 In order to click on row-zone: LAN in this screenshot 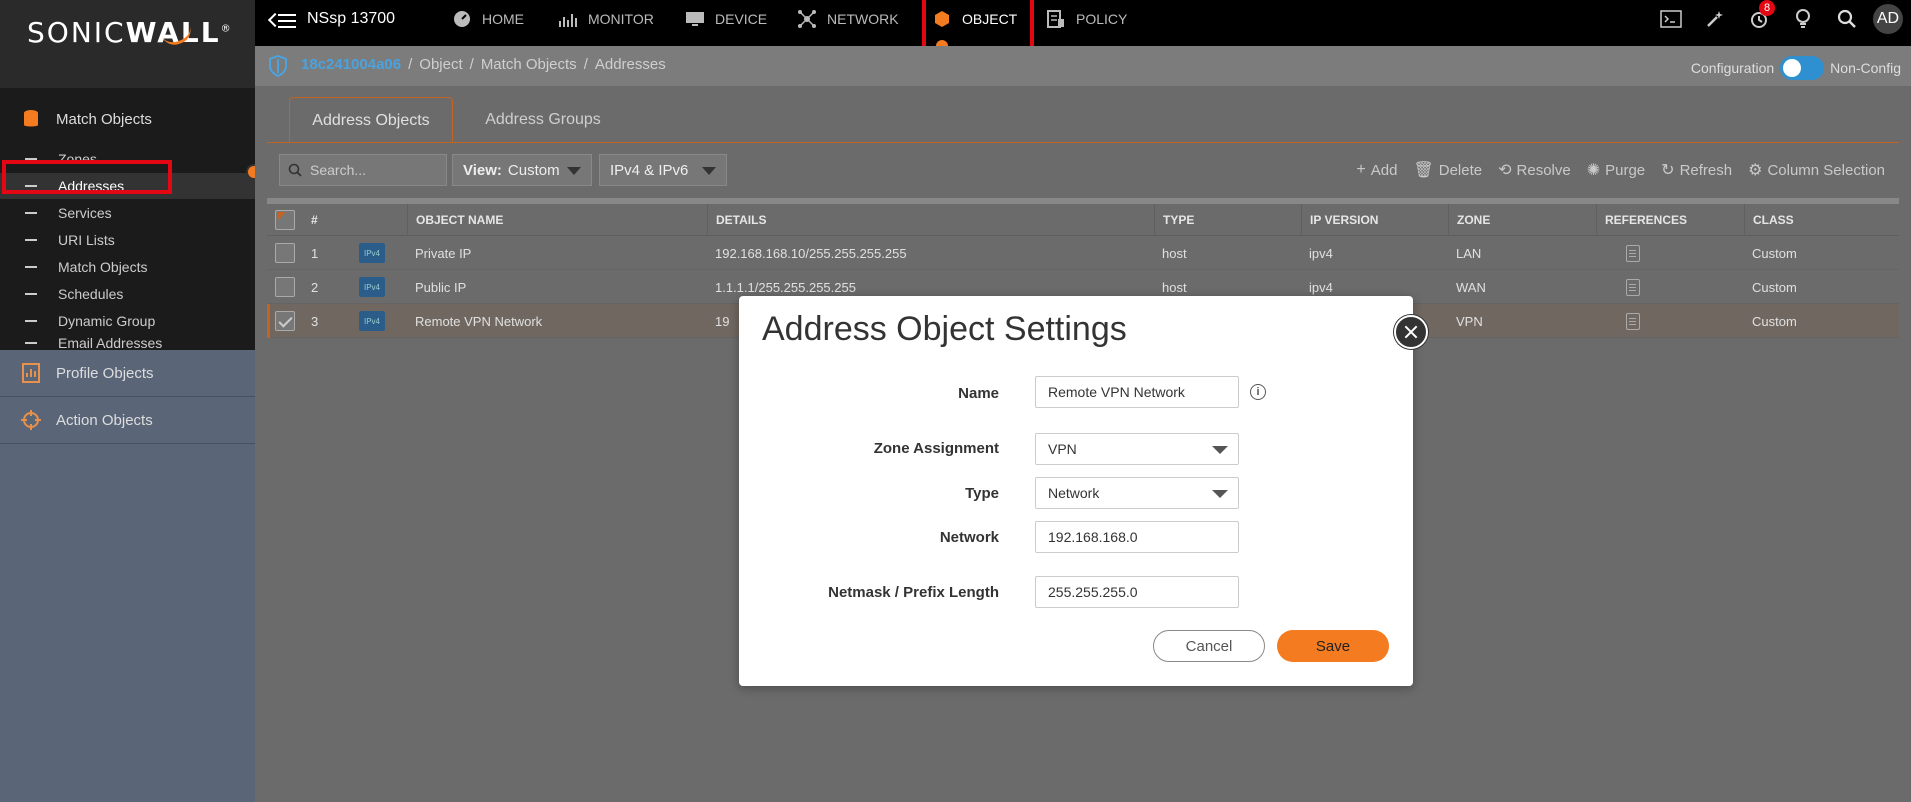, I will do `click(1469, 253)`.